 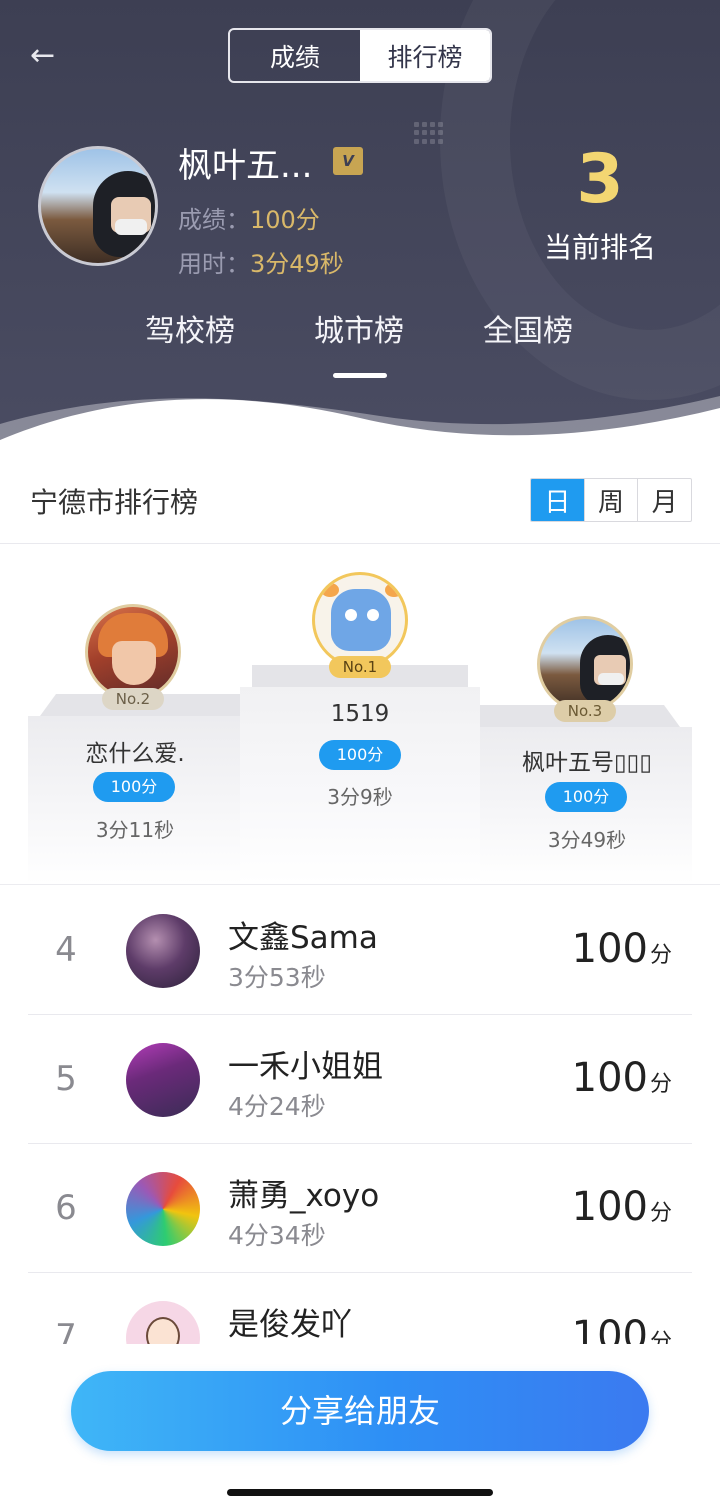 What do you see at coordinates (586, 797) in the screenshot?
I see `podium-3-score: 100分` at bounding box center [586, 797].